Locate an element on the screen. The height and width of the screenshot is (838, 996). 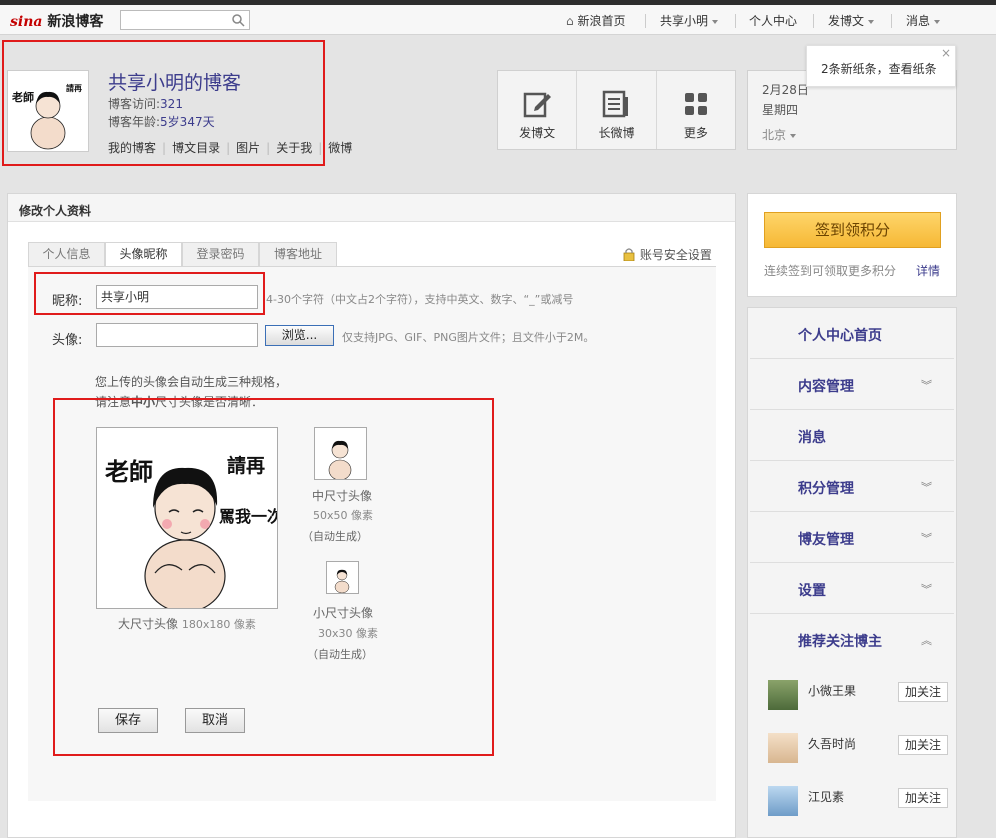
post-blog-tool: 发博文 is located at coordinates (538, 110).